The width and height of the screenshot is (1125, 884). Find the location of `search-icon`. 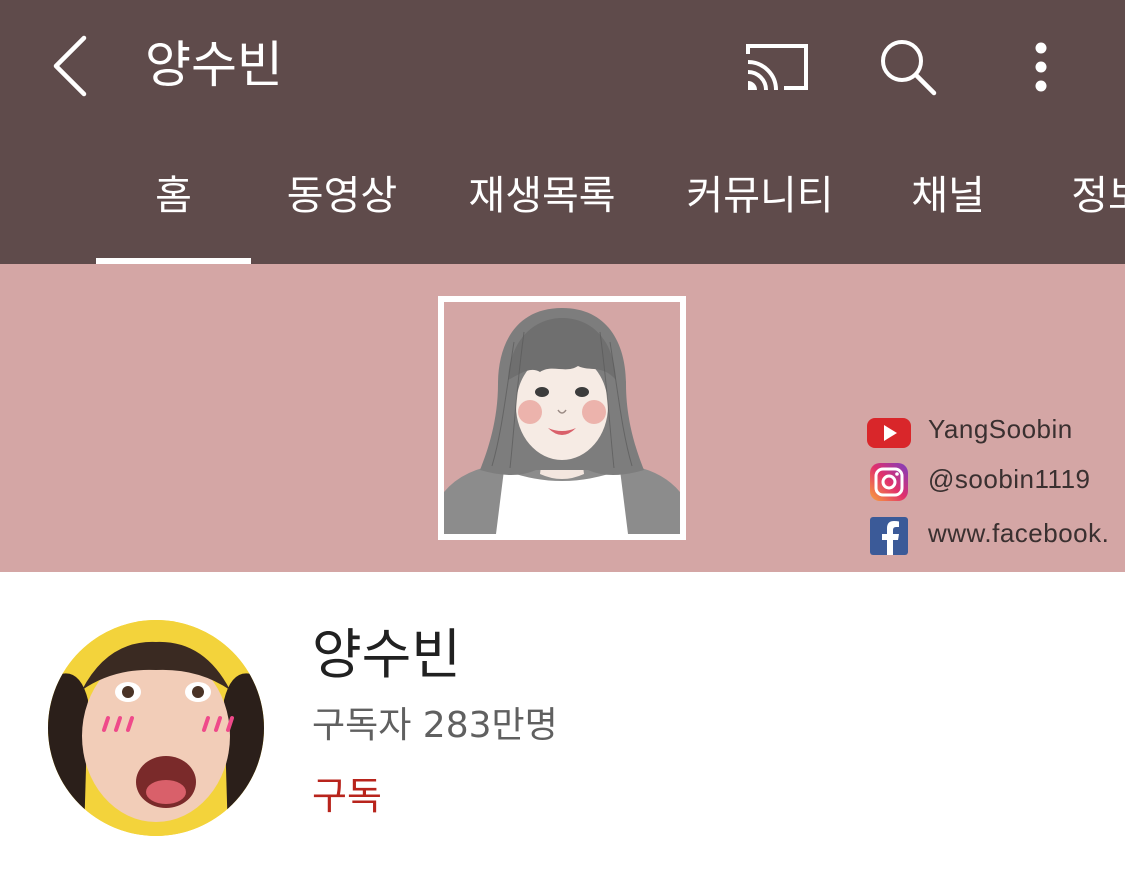

search-icon is located at coordinates (909, 68).